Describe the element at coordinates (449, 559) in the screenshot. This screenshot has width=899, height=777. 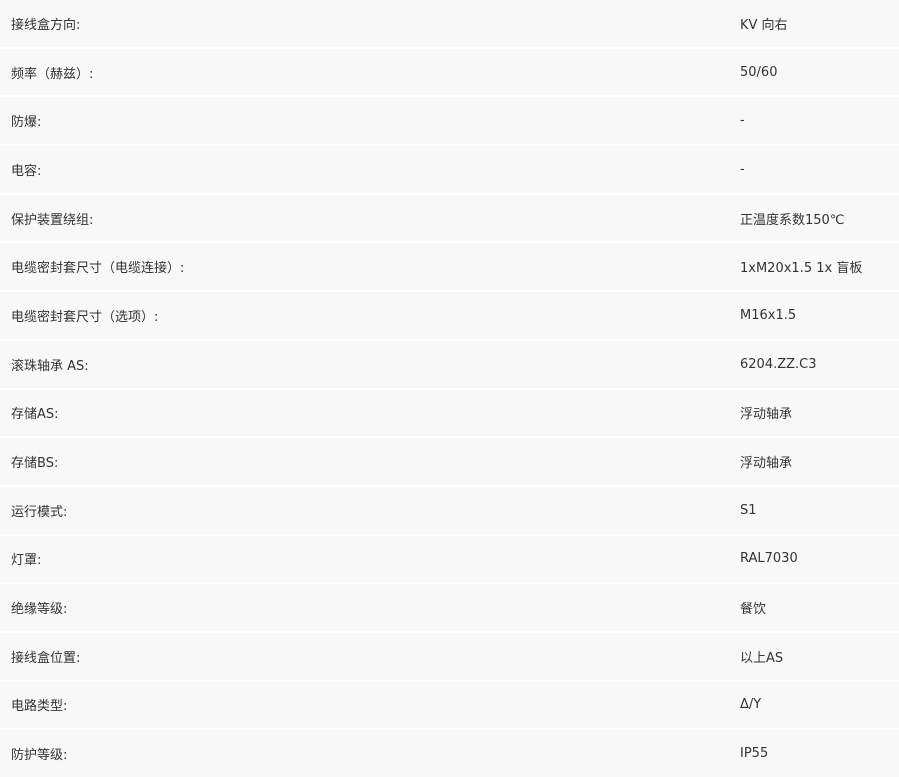
I see `spec-row-housing-color: 灯罩: RAL7030` at that location.